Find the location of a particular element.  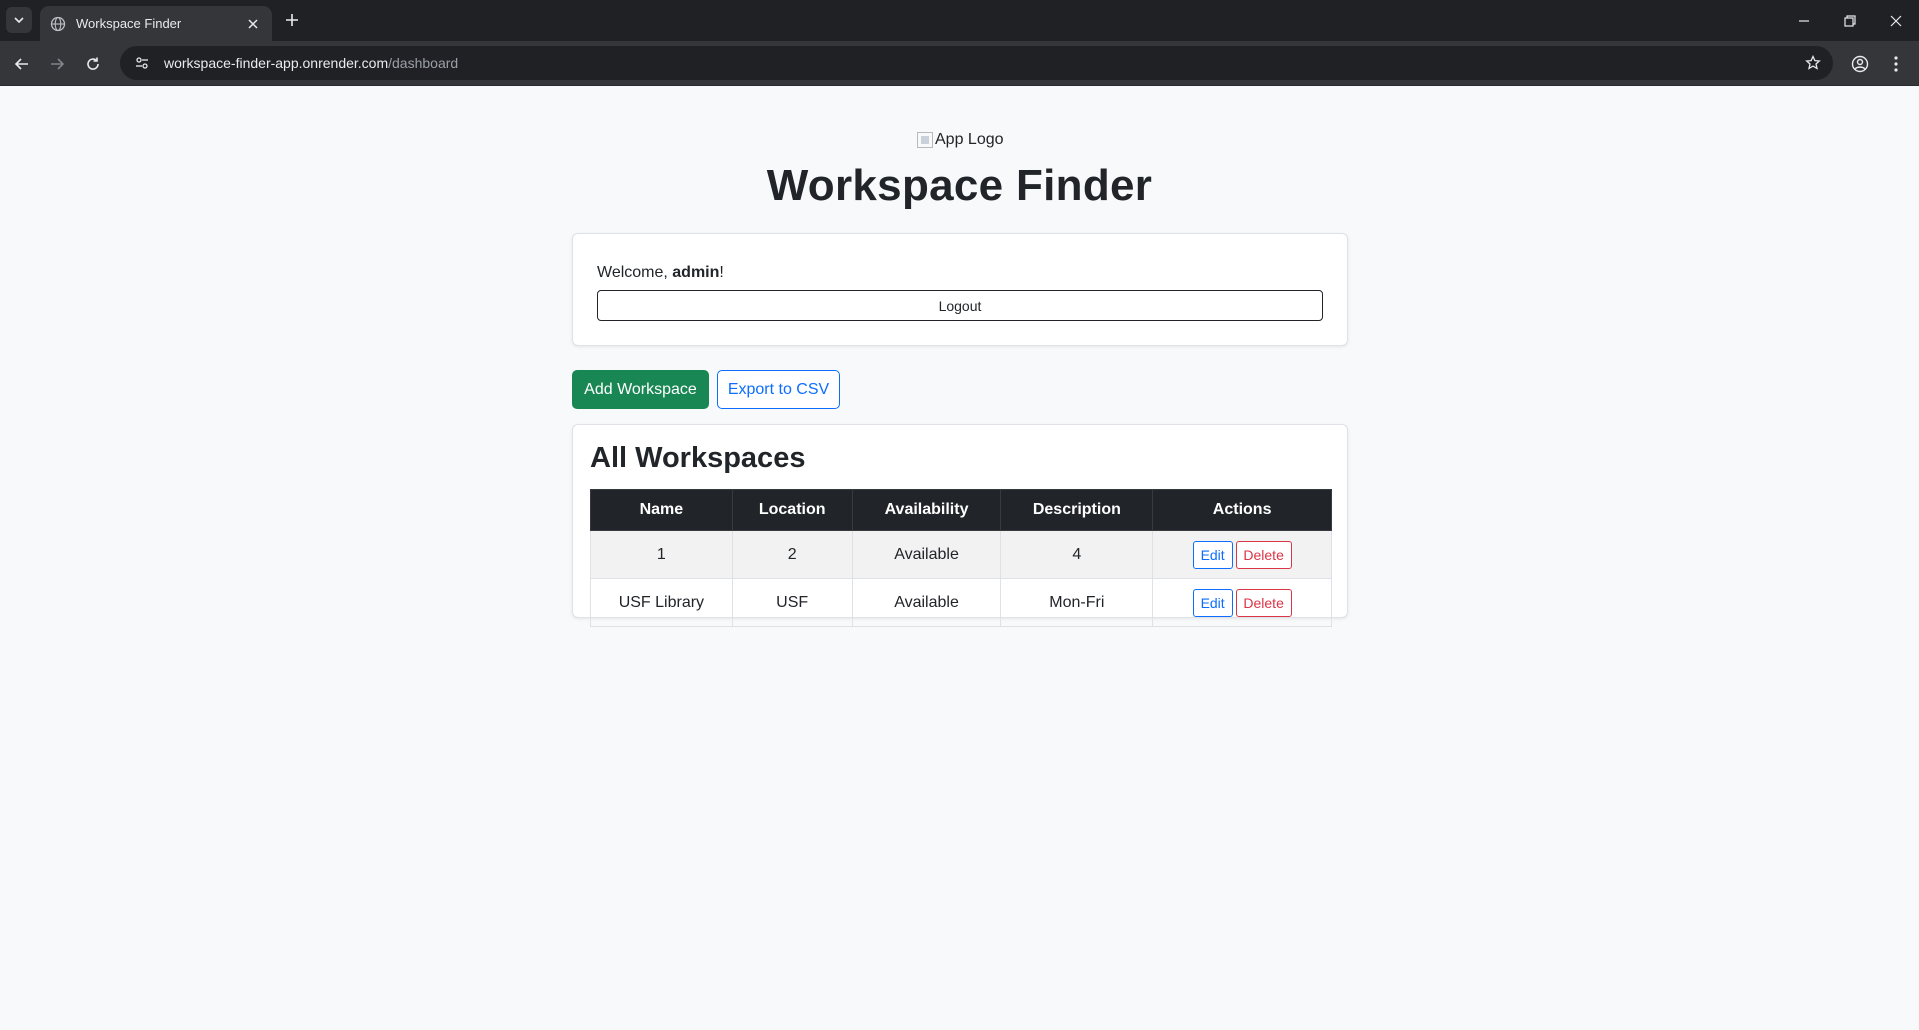

username: admin is located at coordinates (696, 272).